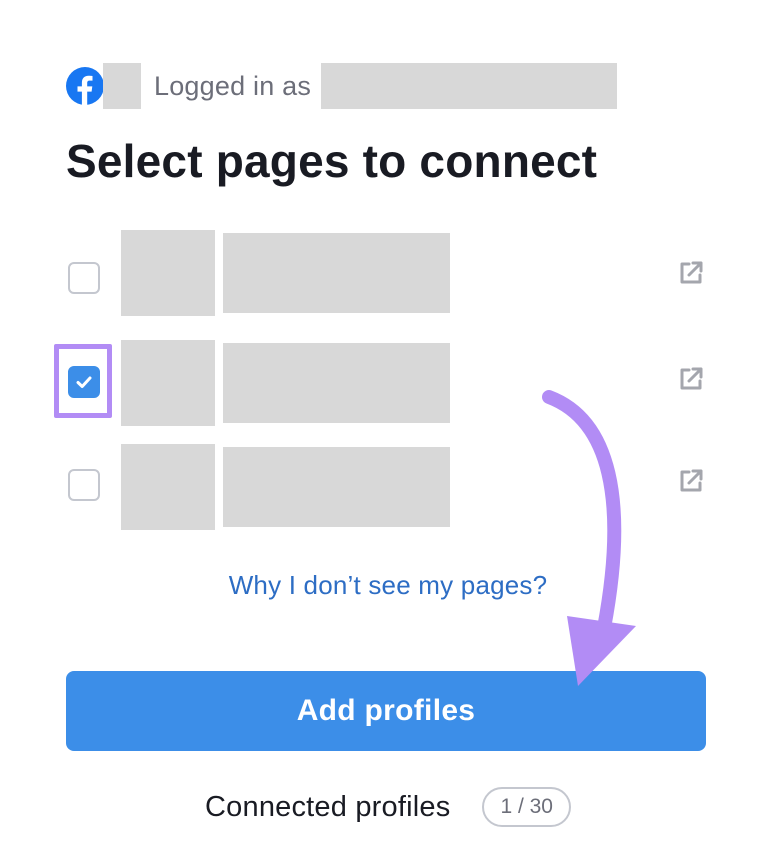 This screenshot has height=852, width=776. What do you see at coordinates (388, 585) in the screenshot?
I see `why-no-pages-link: Why I don’t see my pages?` at bounding box center [388, 585].